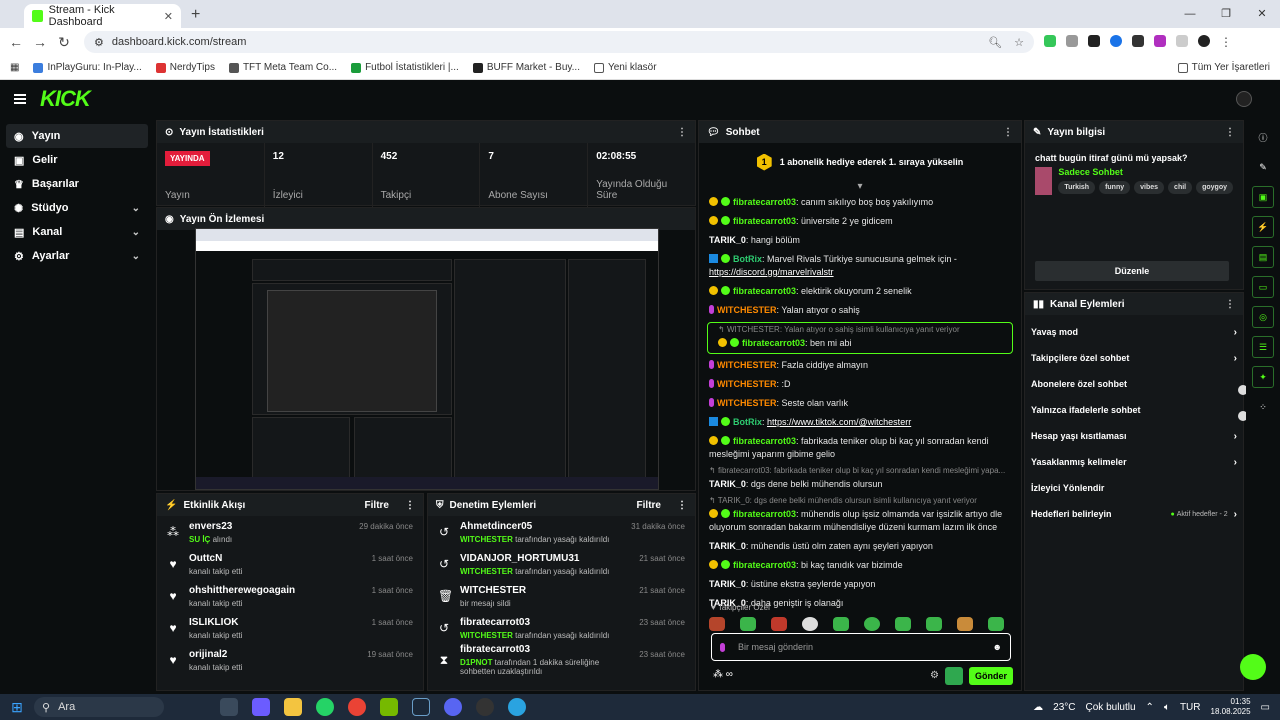 Image resolution: width=1280 pixels, height=720 pixels. I want to click on bookmark-folder: Yeni klasör, so click(625, 67).